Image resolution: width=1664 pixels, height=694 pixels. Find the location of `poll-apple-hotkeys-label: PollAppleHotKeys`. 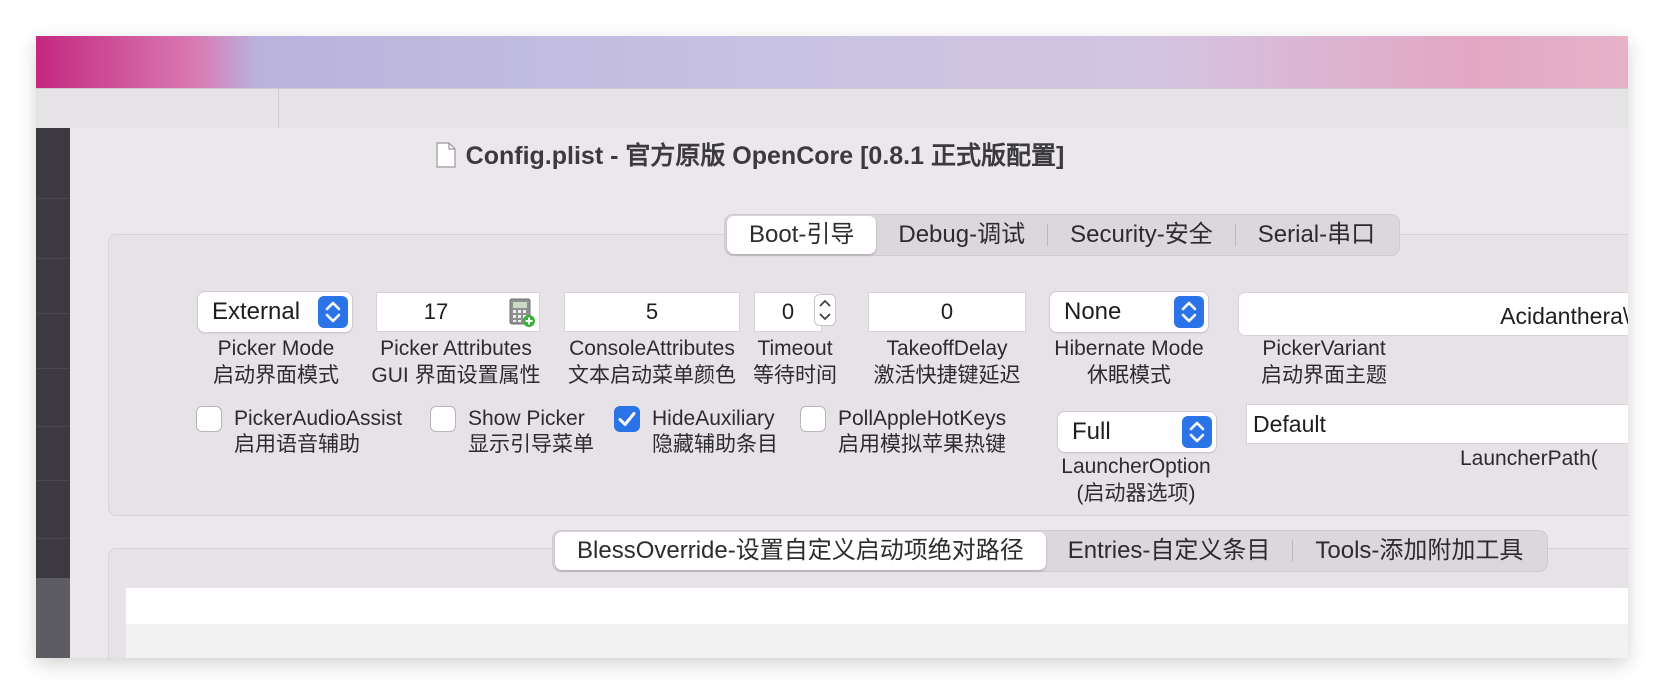

poll-apple-hotkeys-label: PollAppleHotKeys is located at coordinates (922, 418).